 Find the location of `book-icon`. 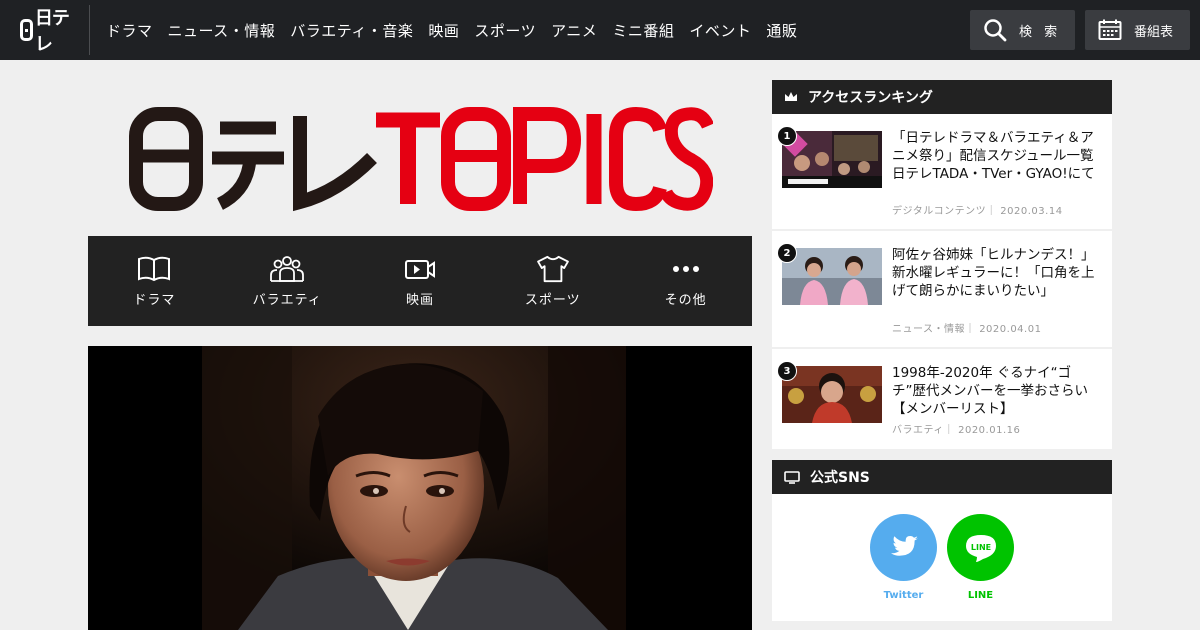

book-icon is located at coordinates (154, 268).